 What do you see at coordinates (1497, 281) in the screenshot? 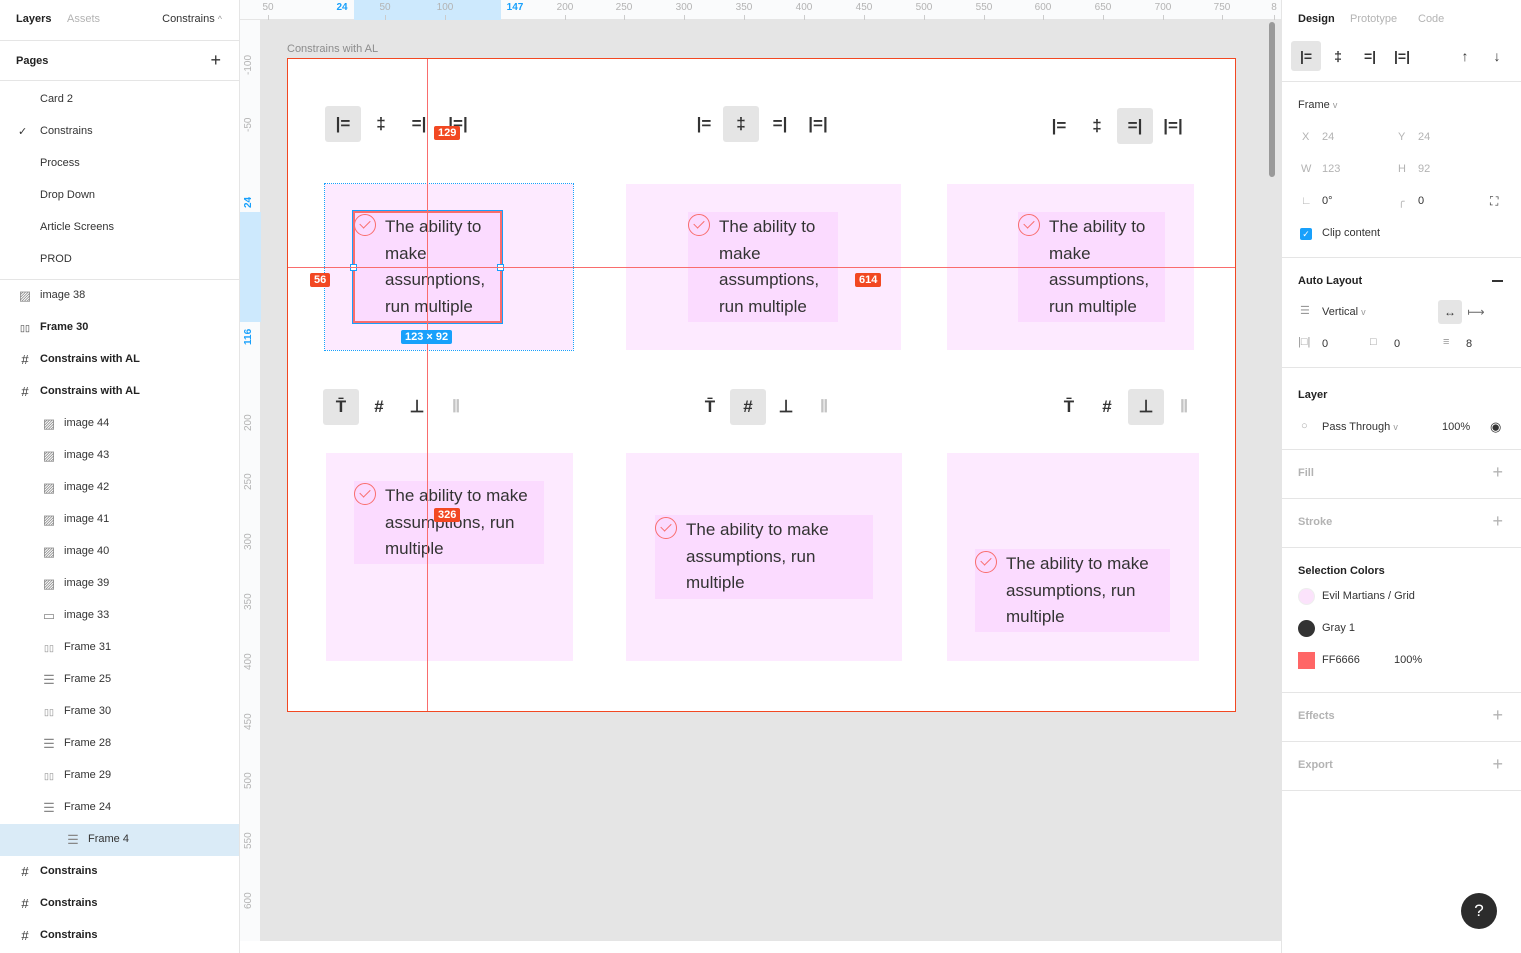
I see `remove-auto-layout-minus-icon` at bounding box center [1497, 281].